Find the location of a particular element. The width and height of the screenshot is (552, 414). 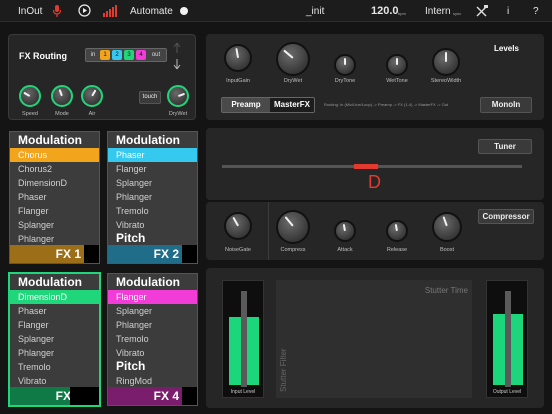

fx2-item-vibrato: Vibrato is located at coordinates (152, 225).